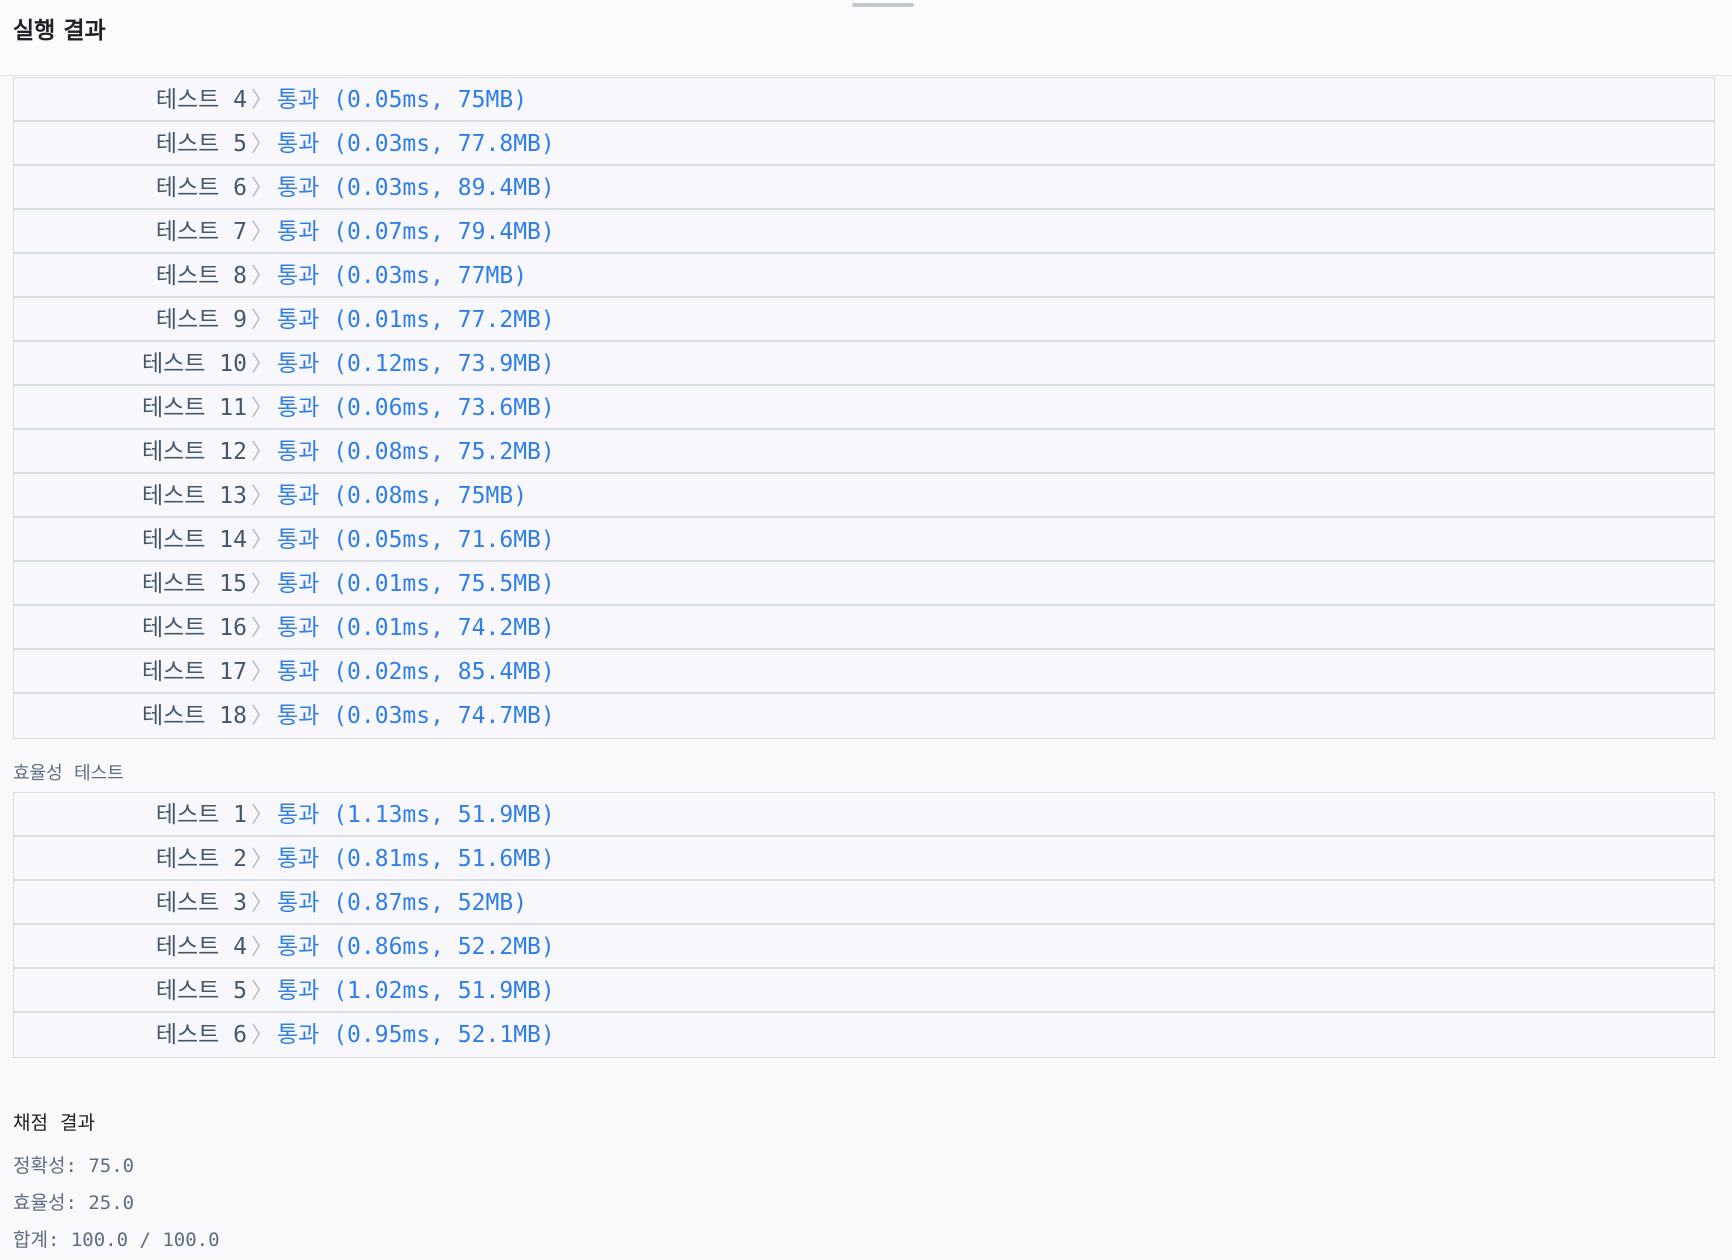 The image size is (1732, 1260). What do you see at coordinates (444, 540) in the screenshot?
I see `test-metrics: (0.05ms, 71.6MB)` at bounding box center [444, 540].